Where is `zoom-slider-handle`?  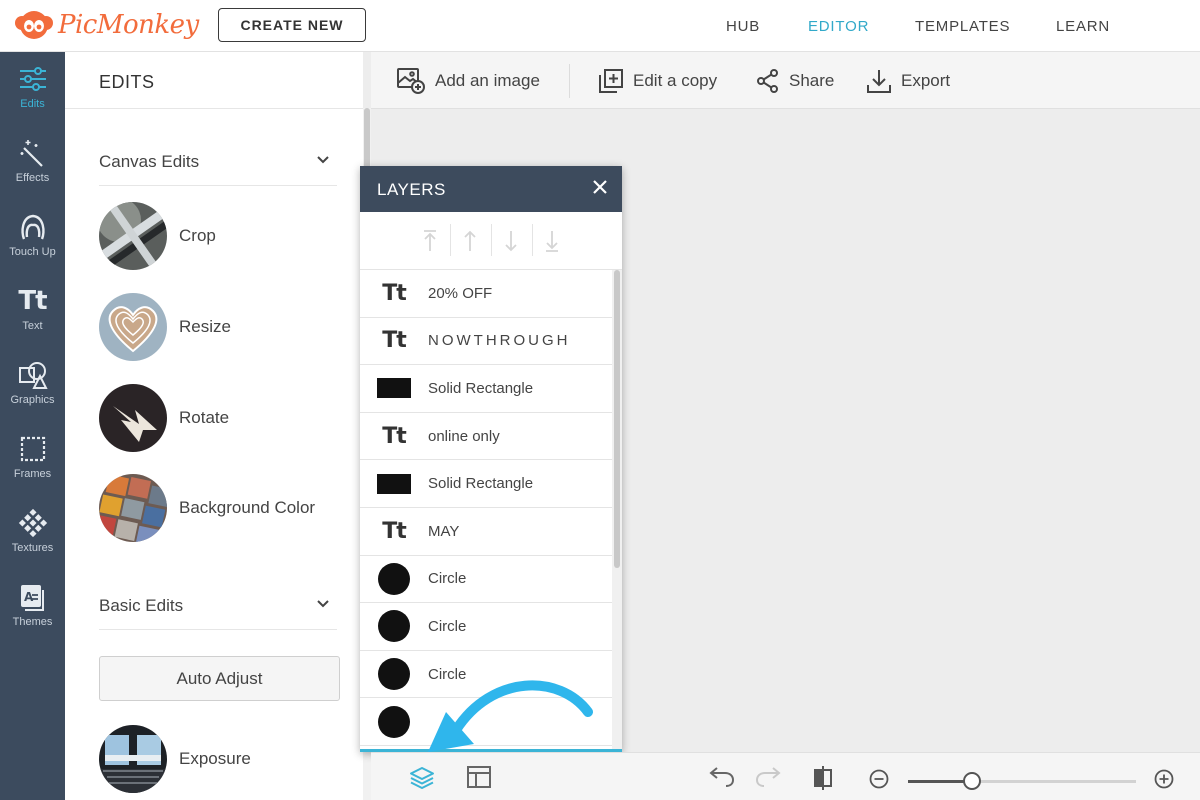
zoom-slider-handle is located at coordinates (972, 781).